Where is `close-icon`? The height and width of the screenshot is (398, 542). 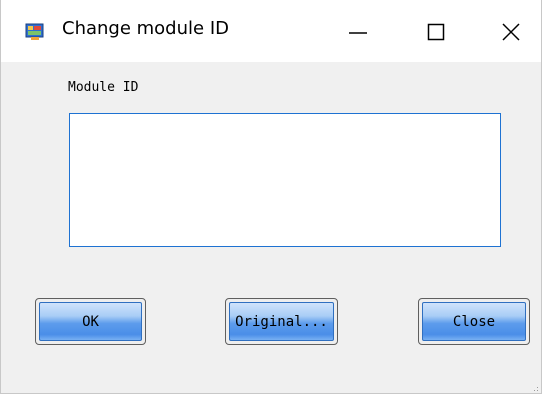
close-icon is located at coordinates (511, 32).